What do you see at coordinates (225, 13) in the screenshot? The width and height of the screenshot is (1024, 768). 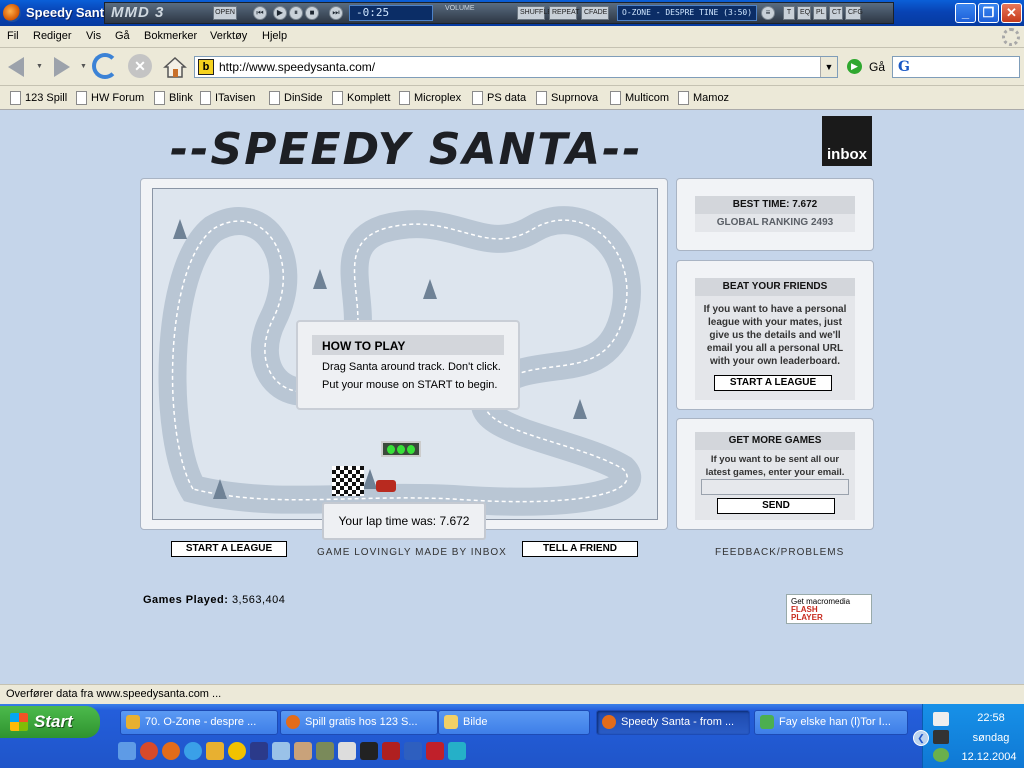 I see `winamp-open-button: OPEN` at bounding box center [225, 13].